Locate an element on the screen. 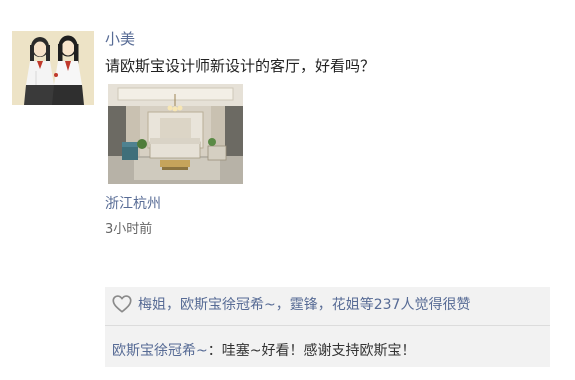 This screenshot has width=575, height=380. heart-icon is located at coordinates (122, 304).